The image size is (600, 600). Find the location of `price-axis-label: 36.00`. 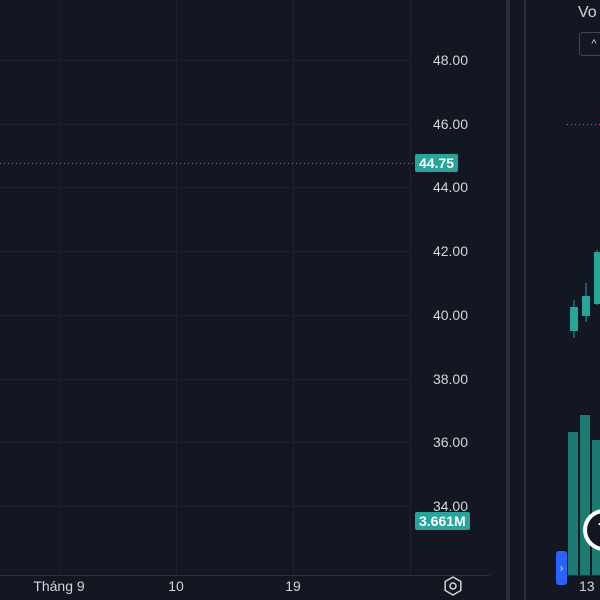

price-axis-label: 36.00 is located at coordinates (450, 442).